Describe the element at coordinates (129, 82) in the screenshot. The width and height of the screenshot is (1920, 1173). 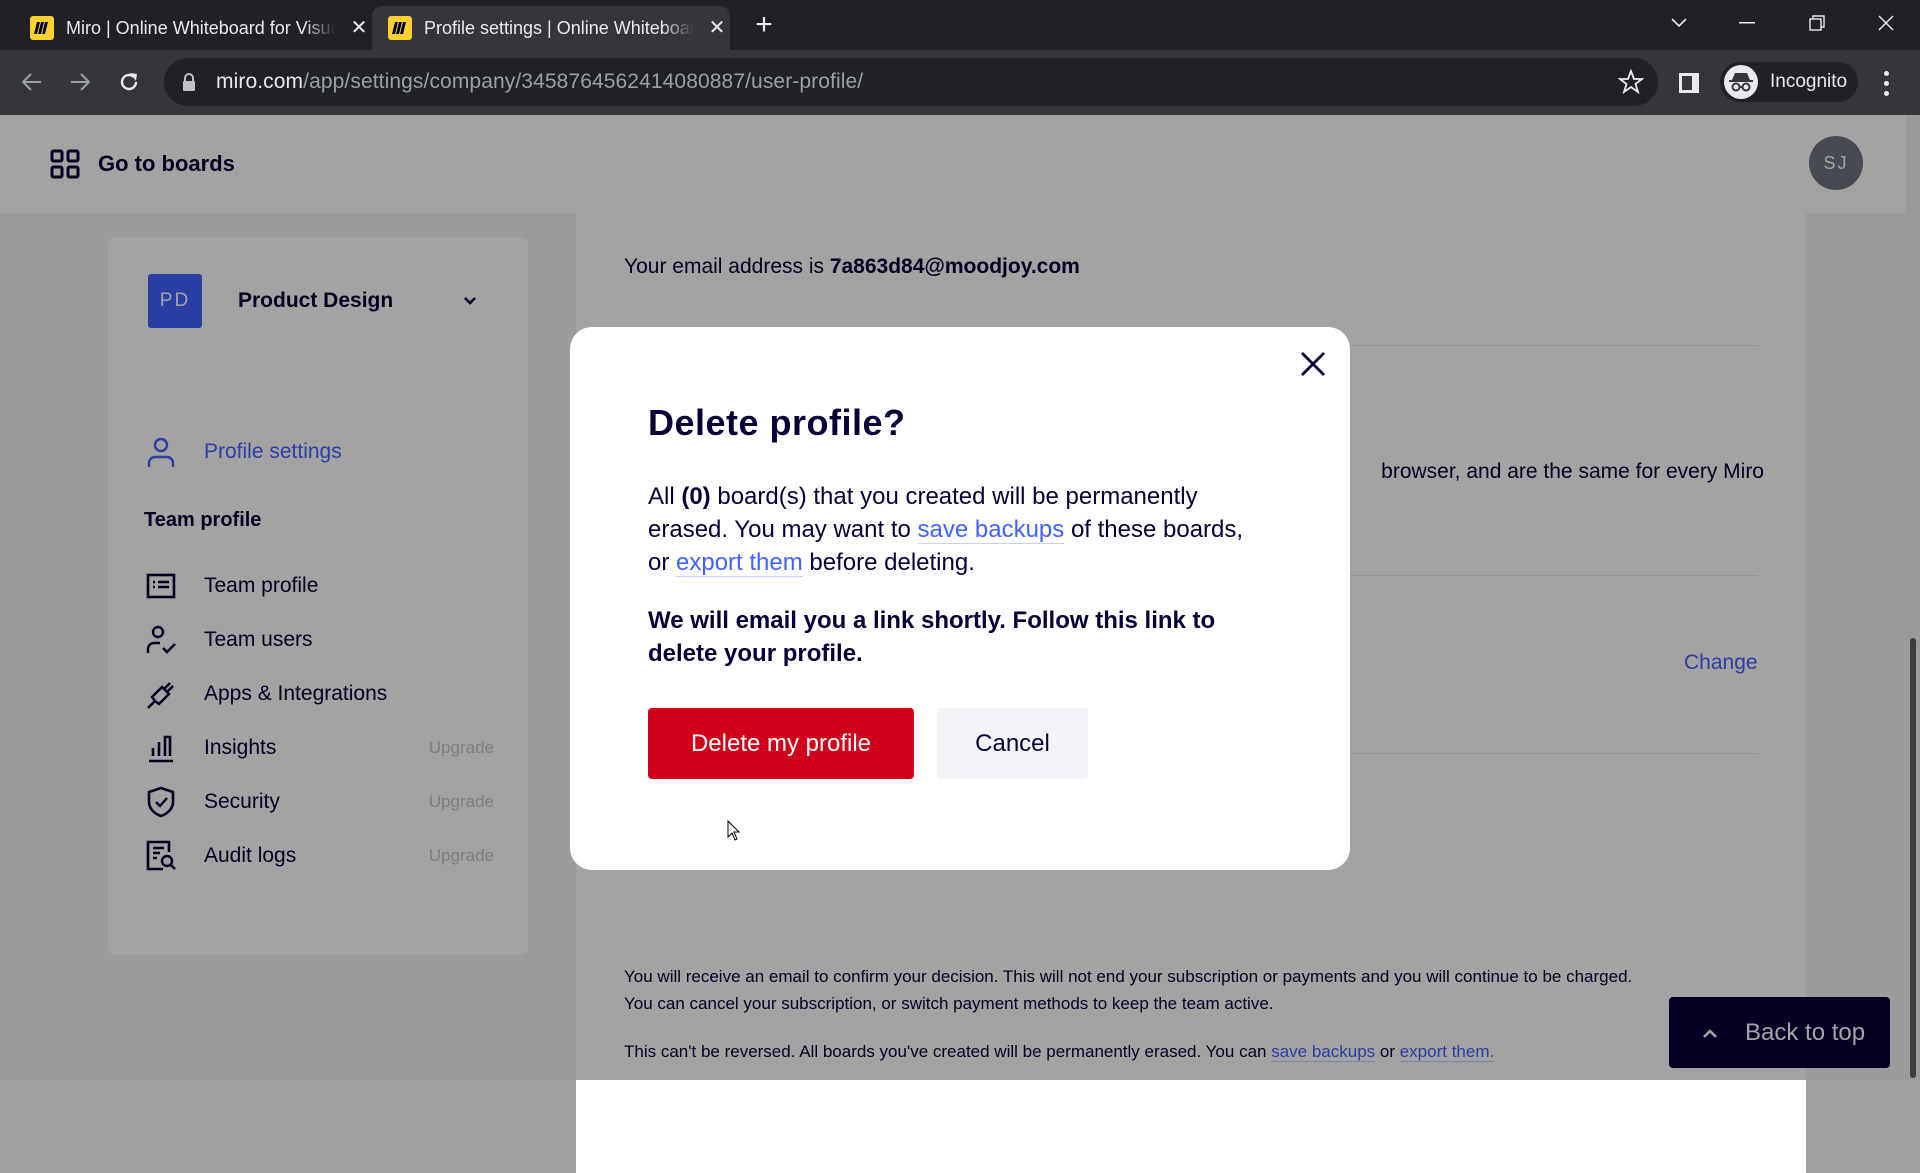
I see `reload-icon` at that location.